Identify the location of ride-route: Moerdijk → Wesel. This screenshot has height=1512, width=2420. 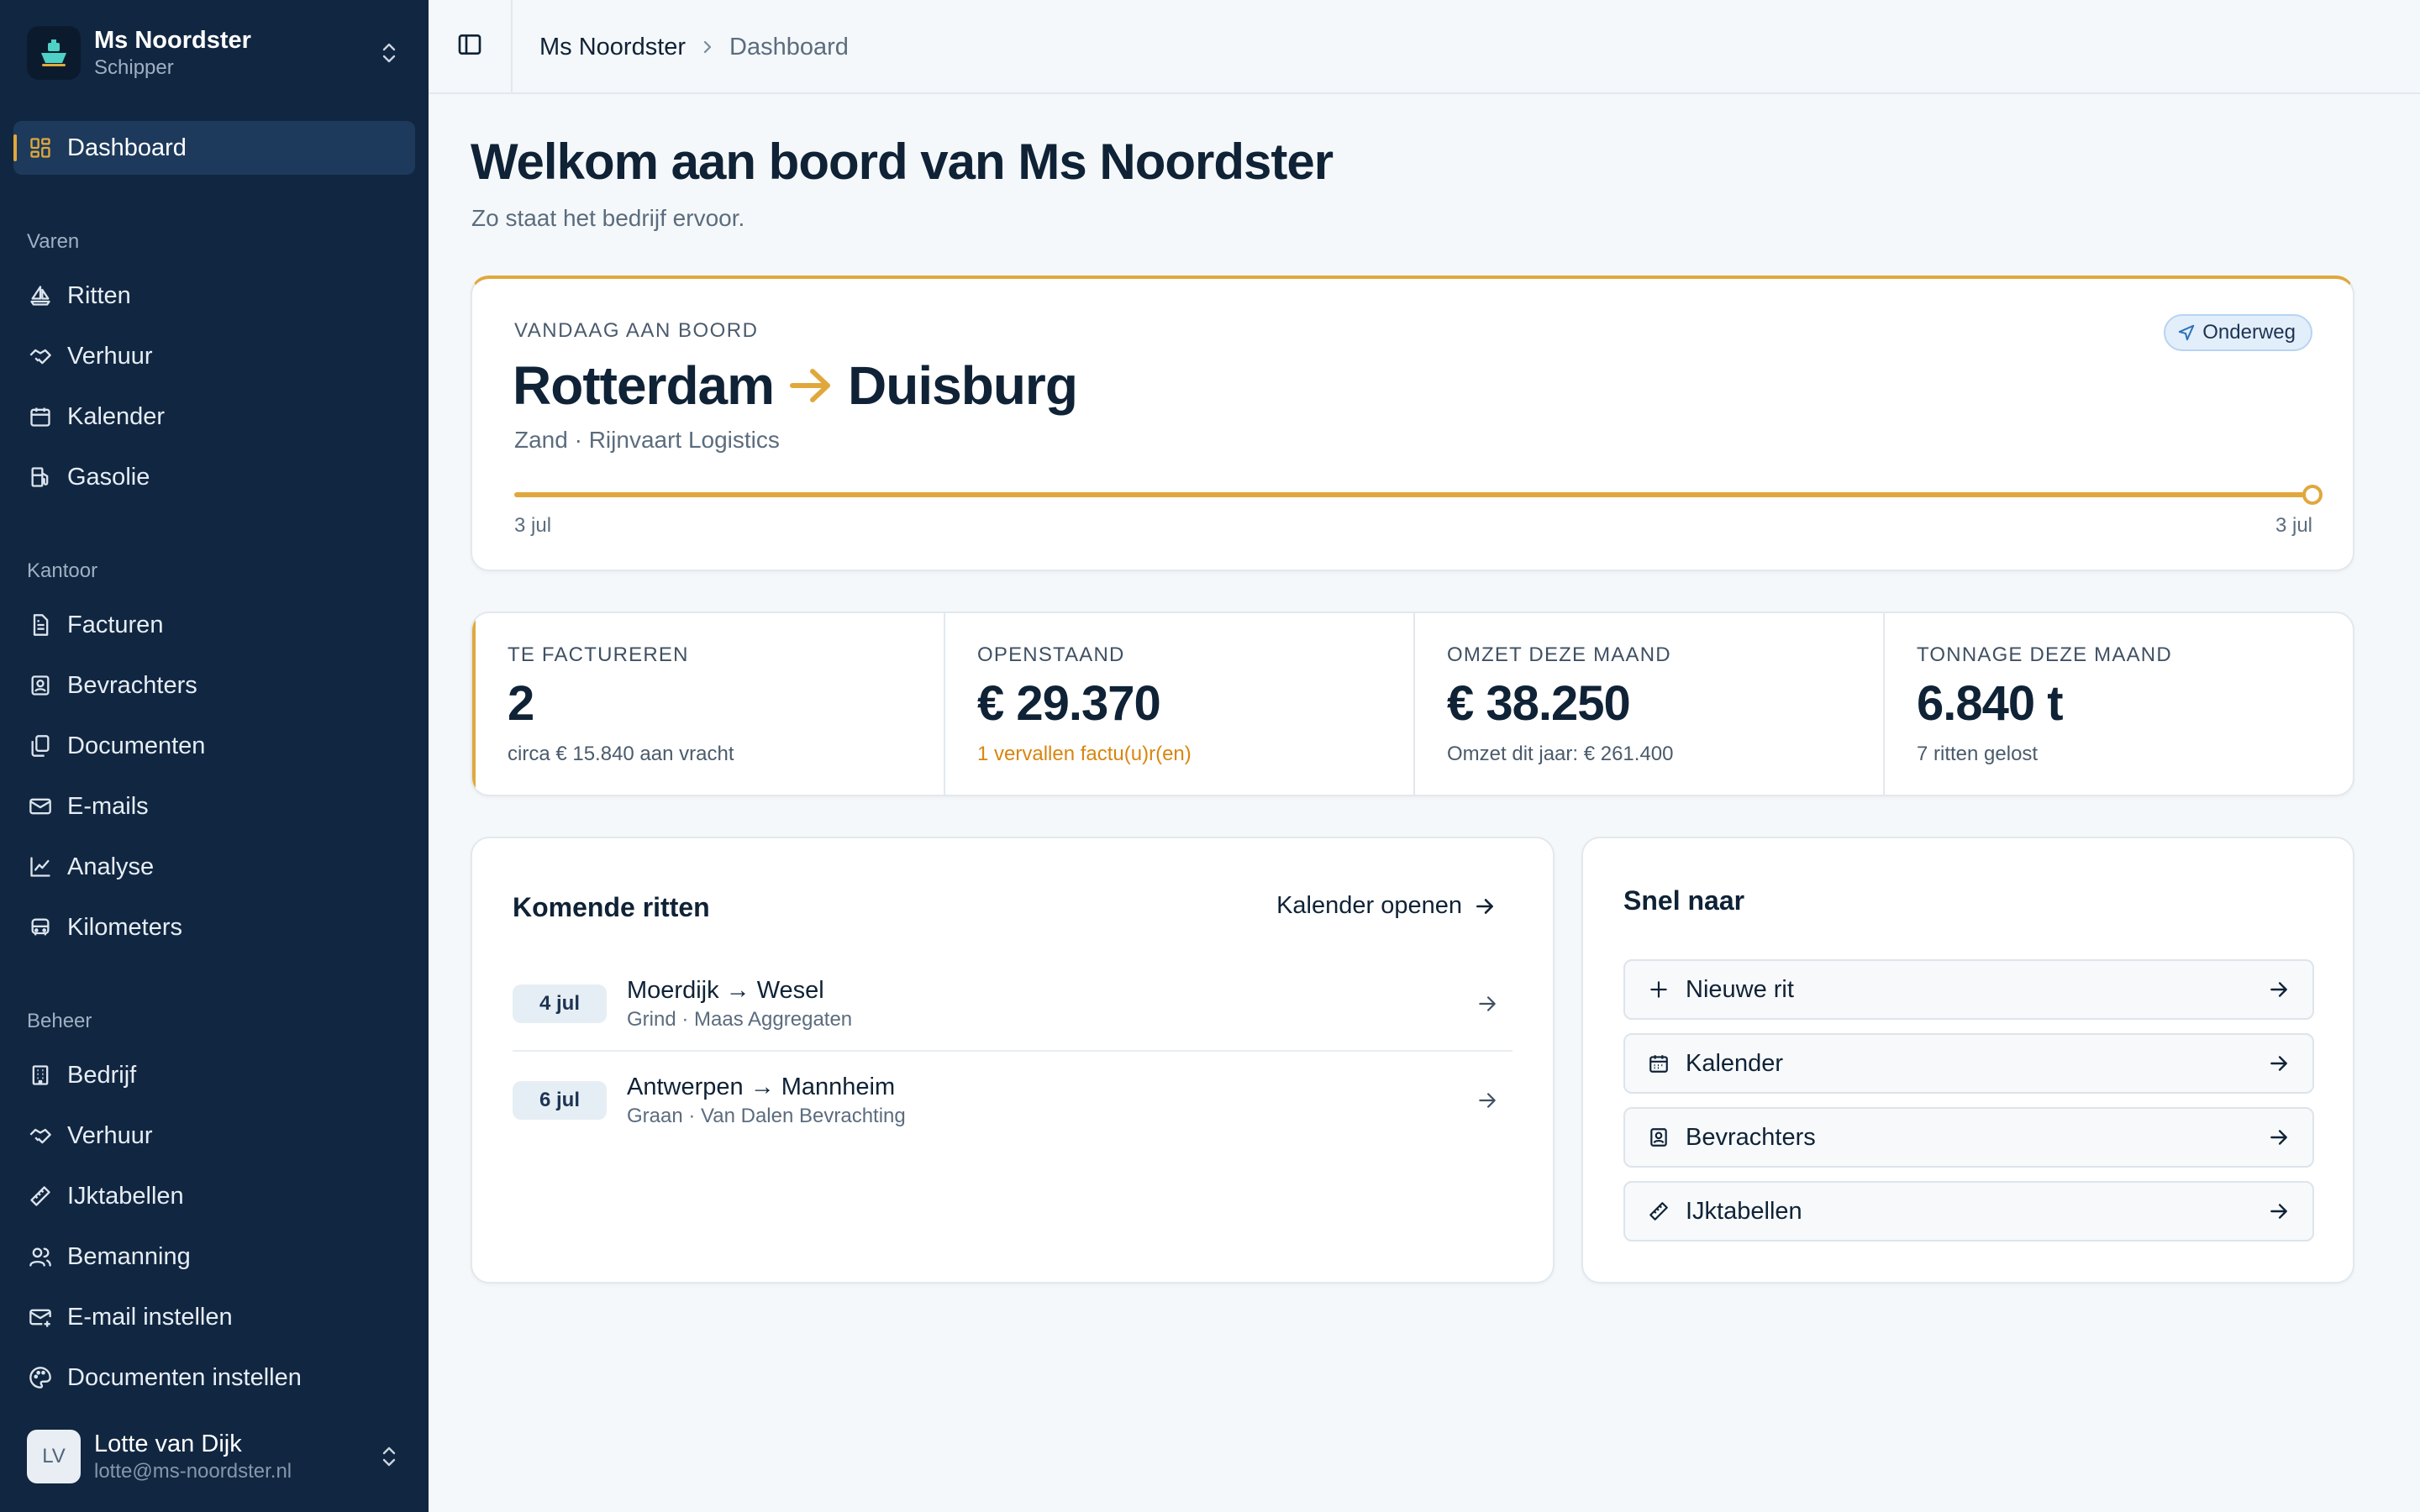
(725, 990).